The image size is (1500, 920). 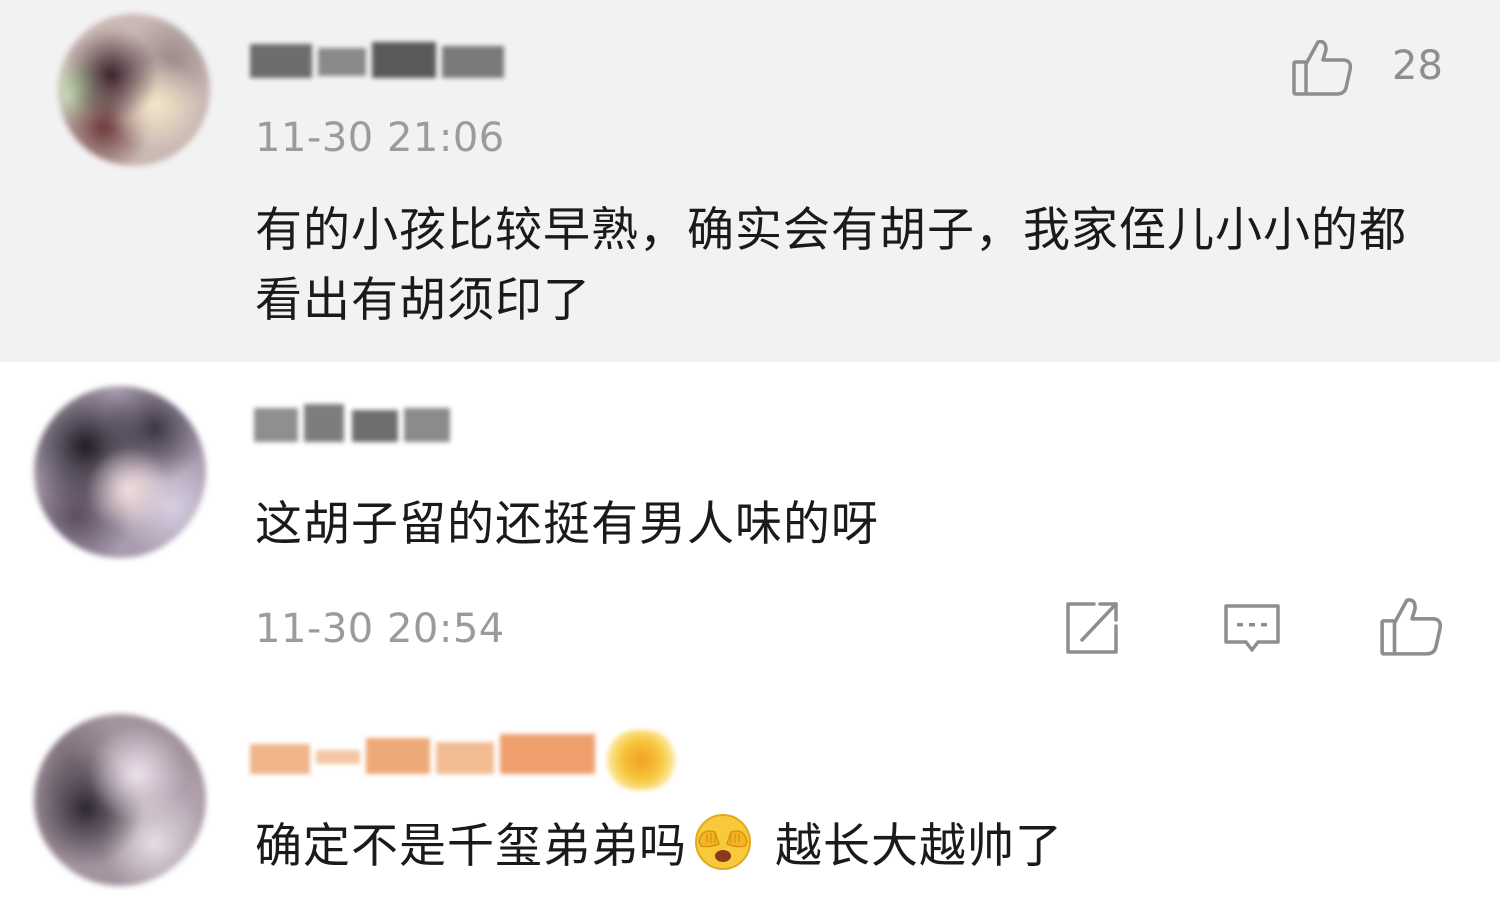 I want to click on share-icon, so click(x=1092, y=628).